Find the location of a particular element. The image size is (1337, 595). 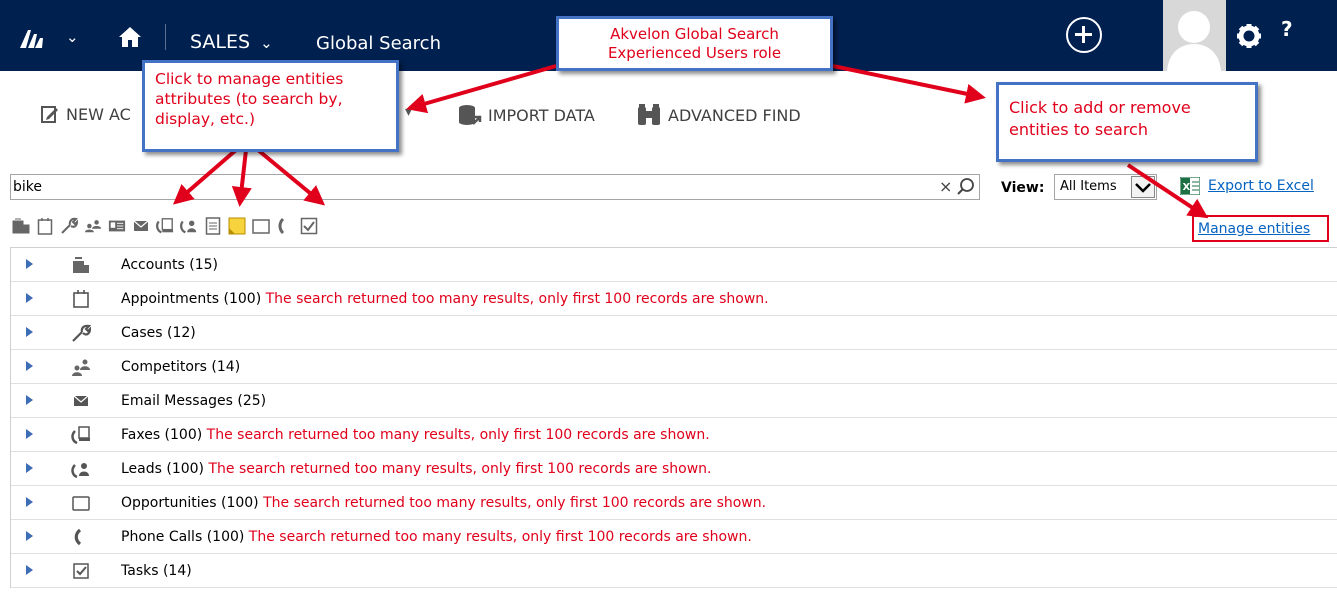

opportunity-attributes-icon is located at coordinates (261, 226).